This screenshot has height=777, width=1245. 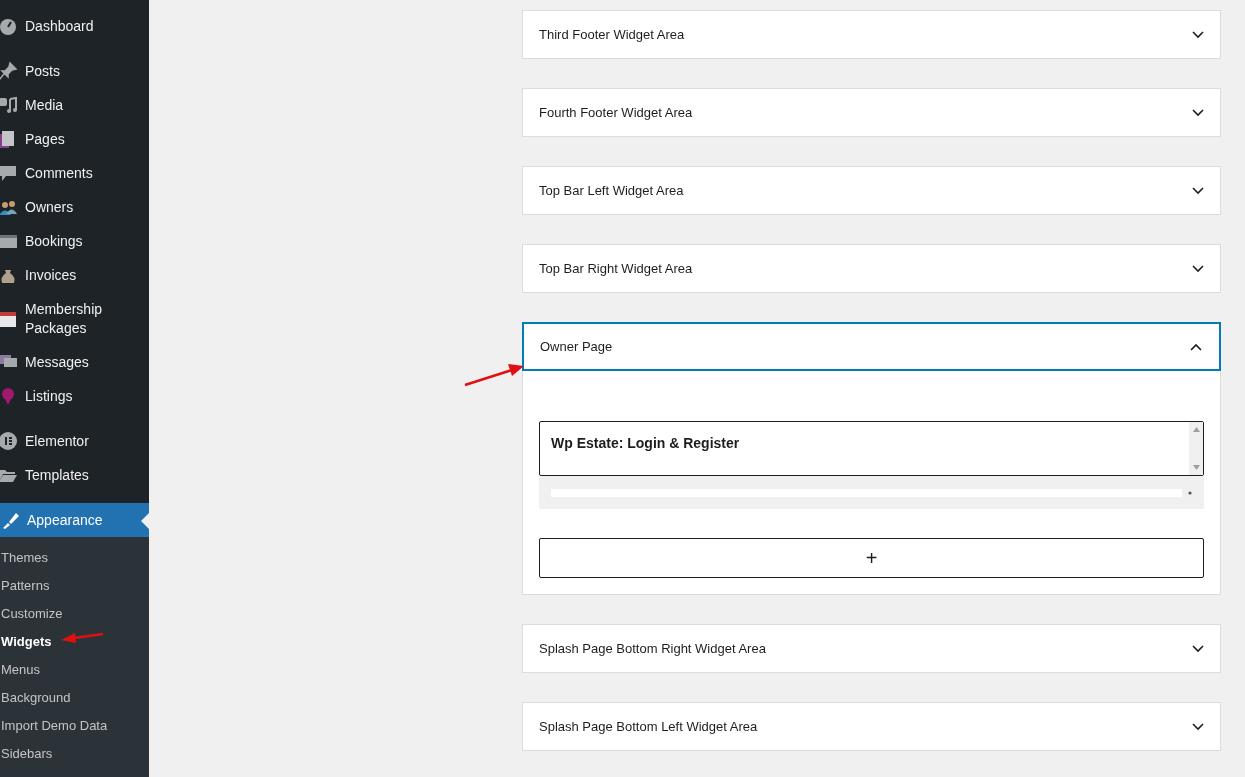 What do you see at coordinates (74, 241) in the screenshot?
I see `sidebar-menu-item: Bookings` at bounding box center [74, 241].